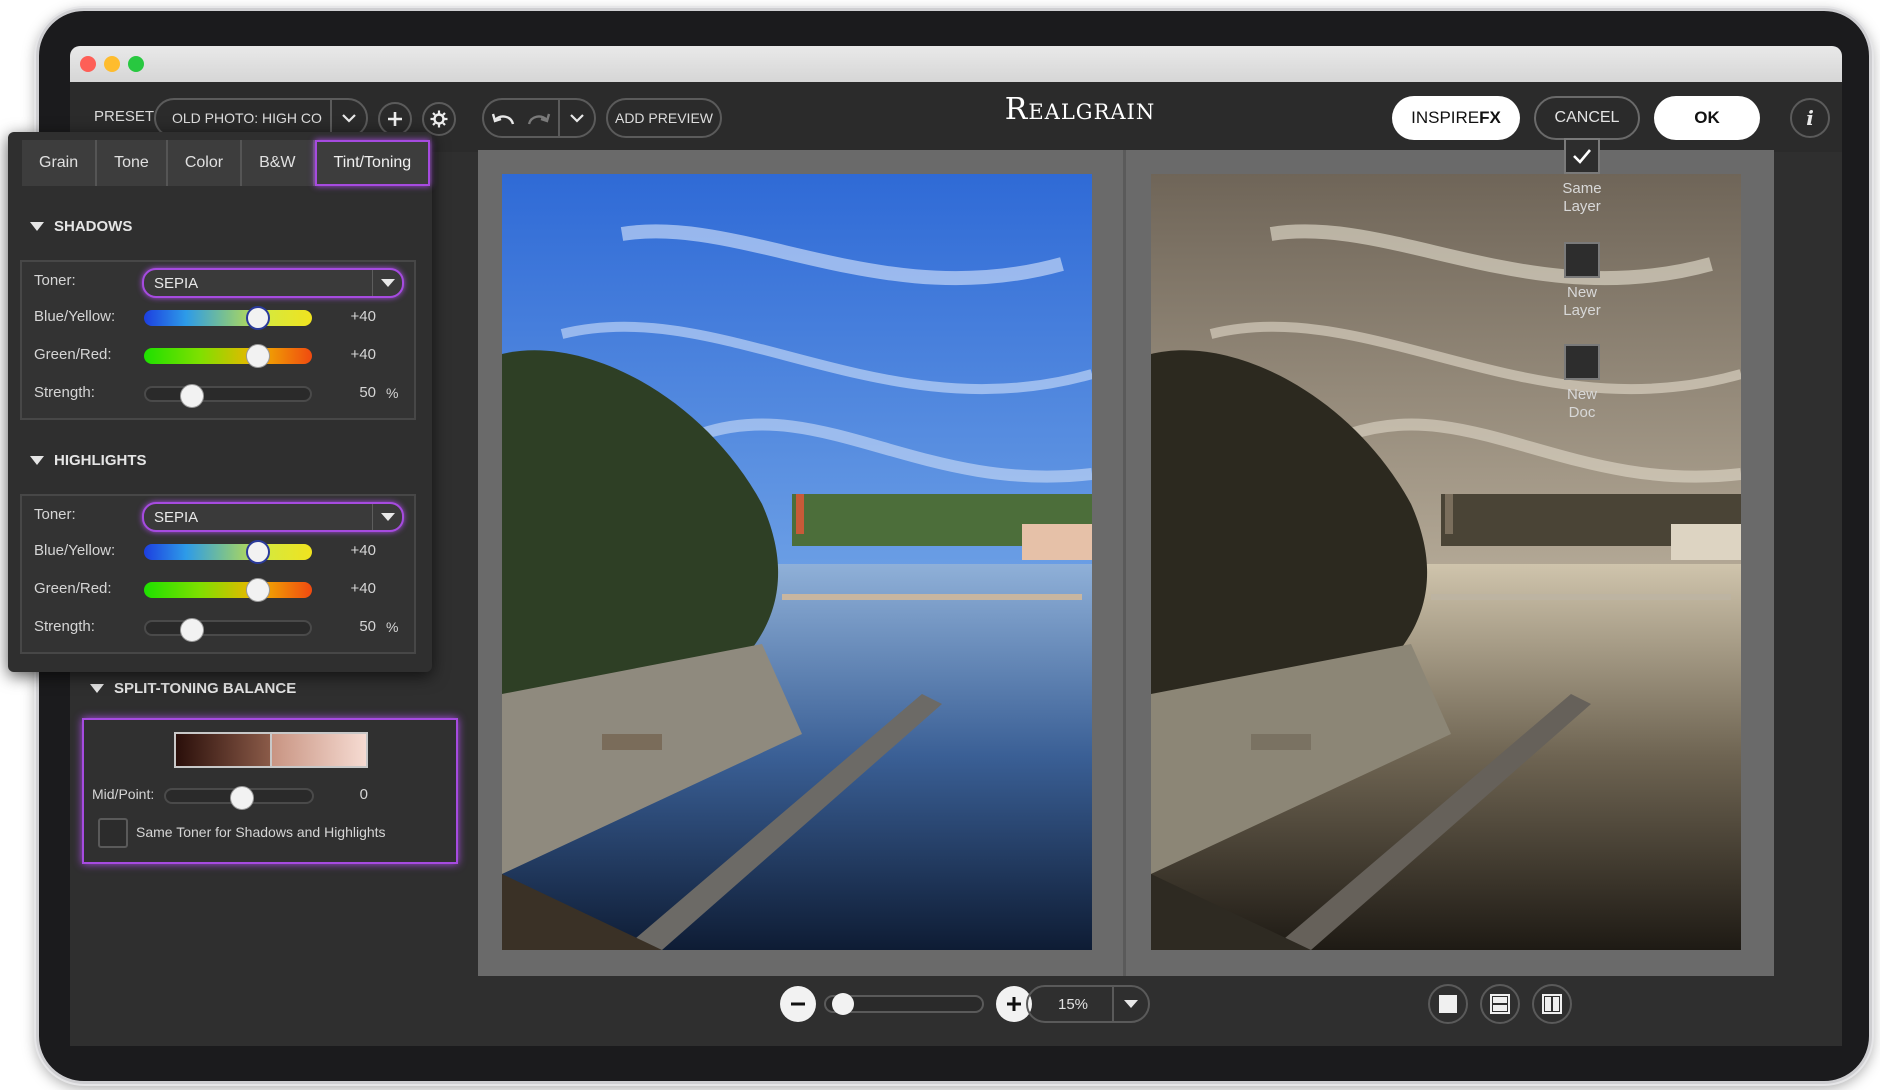 The height and width of the screenshot is (1090, 1880). What do you see at coordinates (88, 64) in the screenshot?
I see `close-window-button` at bounding box center [88, 64].